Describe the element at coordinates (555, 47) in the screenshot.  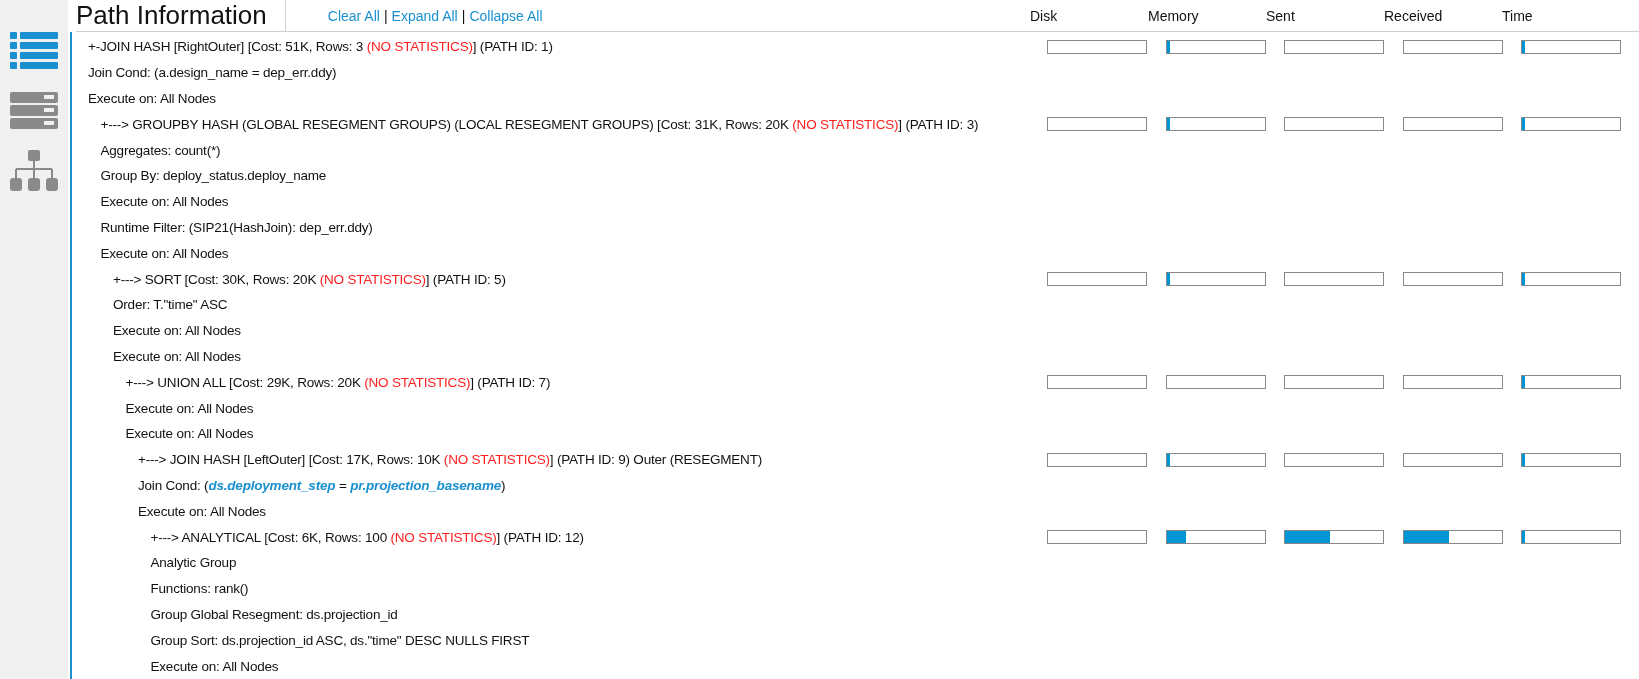
I see `plan-node-title: +-JOIN HASH [RightOuter] [Cost: 51K, Rows: 3 (NO STATISTICS)] (PATH ID: 1)` at that location.